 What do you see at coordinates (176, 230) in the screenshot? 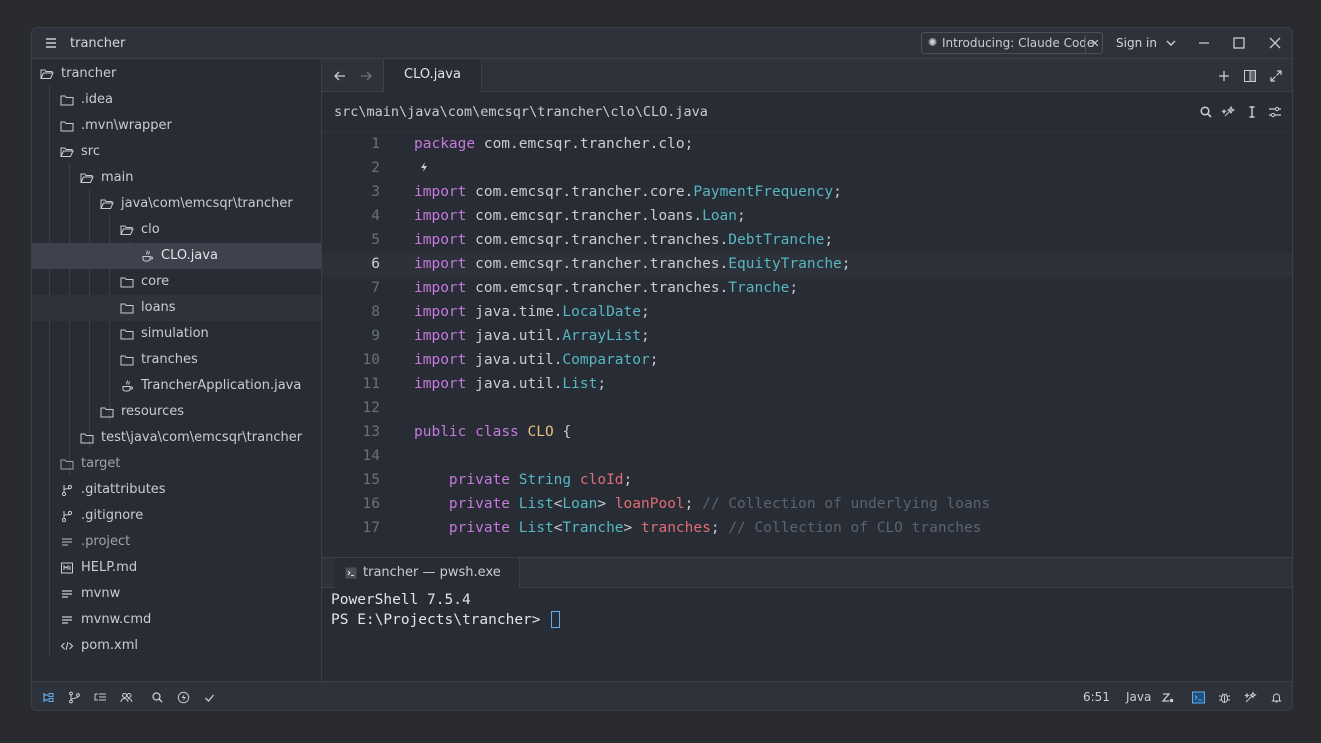
I see `tree-item-clo: clo` at bounding box center [176, 230].